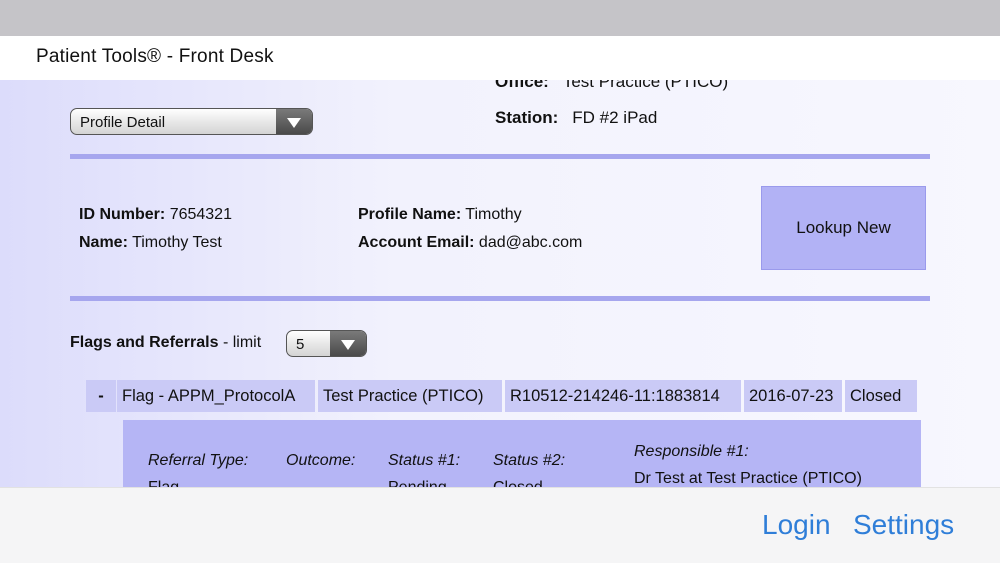 The image size is (1000, 563). I want to click on bottom-toolbar: Login Settings, so click(500, 525).